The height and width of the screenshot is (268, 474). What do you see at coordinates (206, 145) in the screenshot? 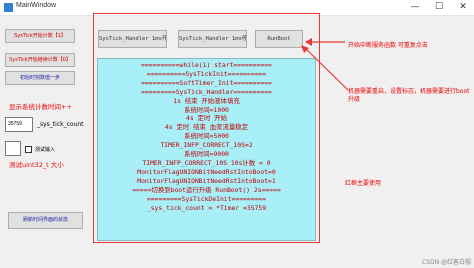
I see `log-line: TIMER_INFP_CORRECT_10S=2` at bounding box center [206, 145].